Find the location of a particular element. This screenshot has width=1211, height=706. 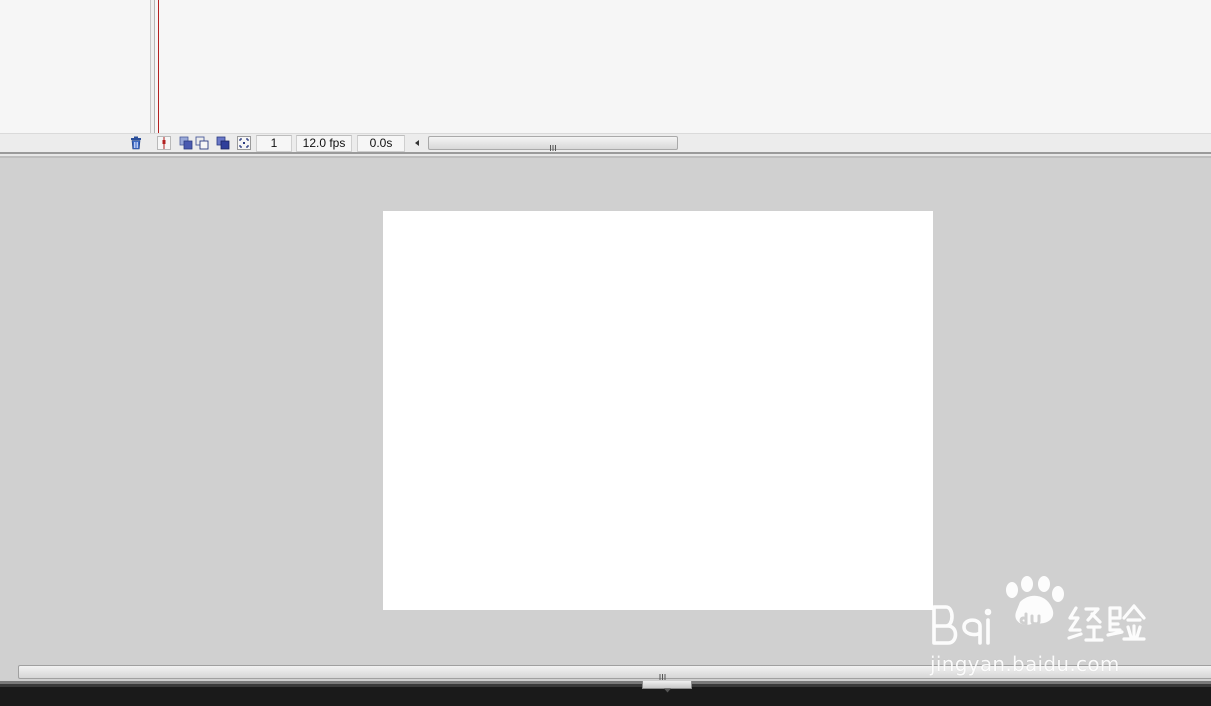

layer-list is located at coordinates (75, 66).